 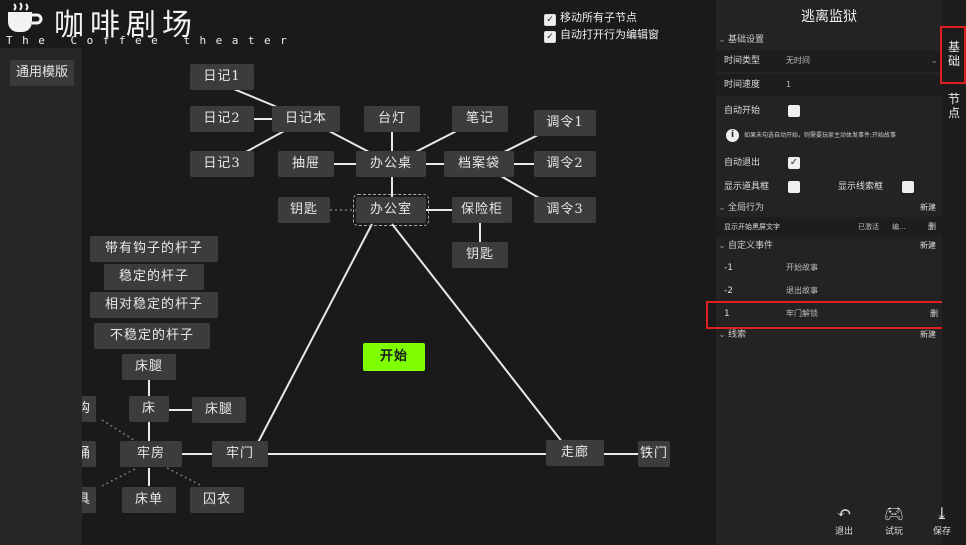 I want to click on left-sidebar, so click(x=41, y=296).